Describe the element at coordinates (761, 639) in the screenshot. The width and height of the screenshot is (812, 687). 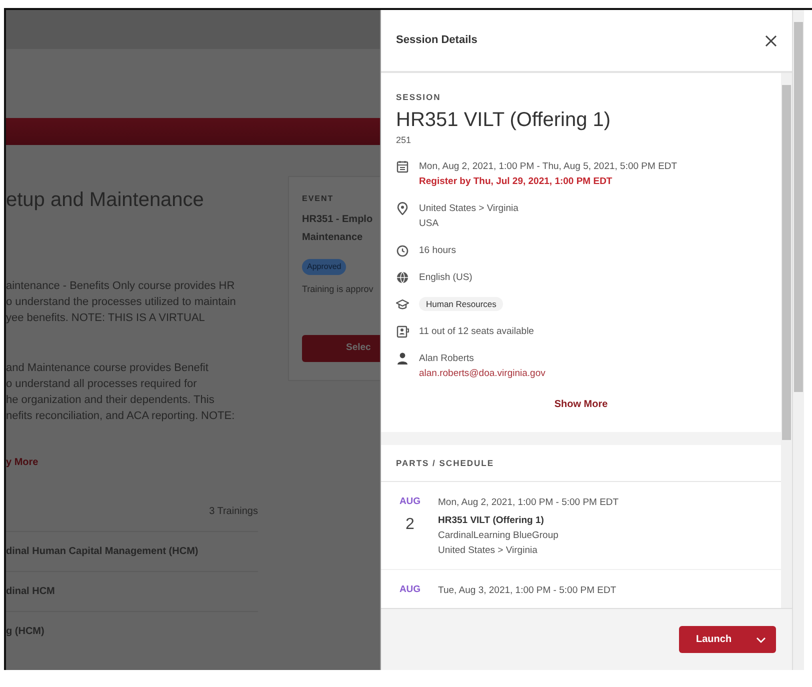
I see `caret-icon` at that location.